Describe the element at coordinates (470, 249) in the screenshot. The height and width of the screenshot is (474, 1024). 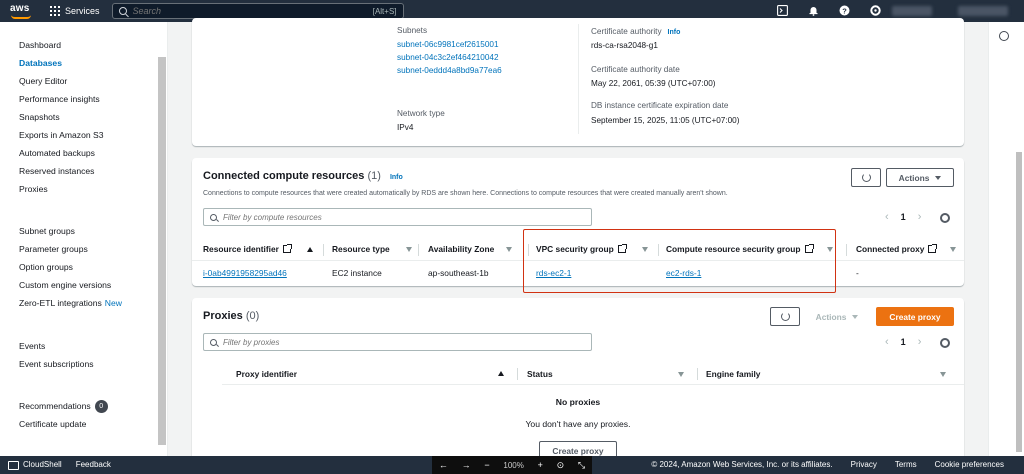
I see `column-header-availability-zone: Availability Zone` at that location.